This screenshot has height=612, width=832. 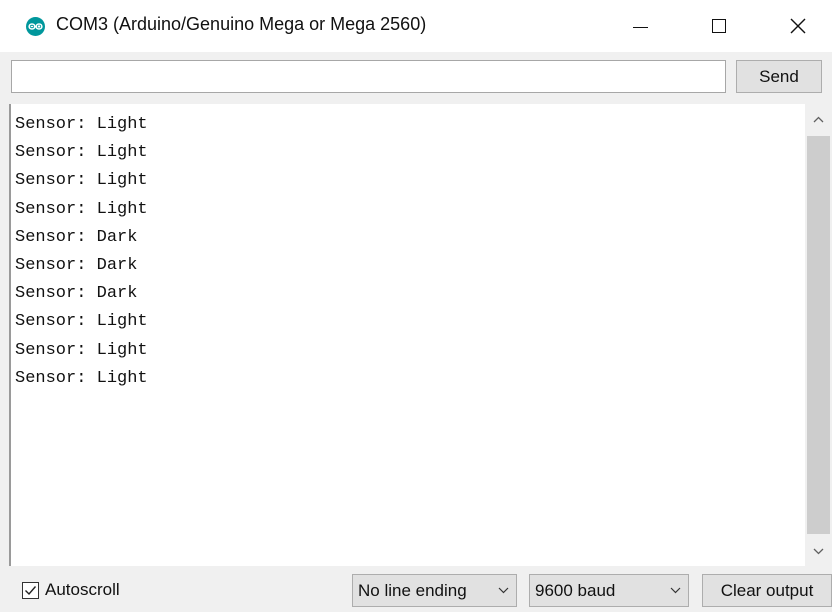 I want to click on baud-rate-select: 9600 baud, so click(x=609, y=590).